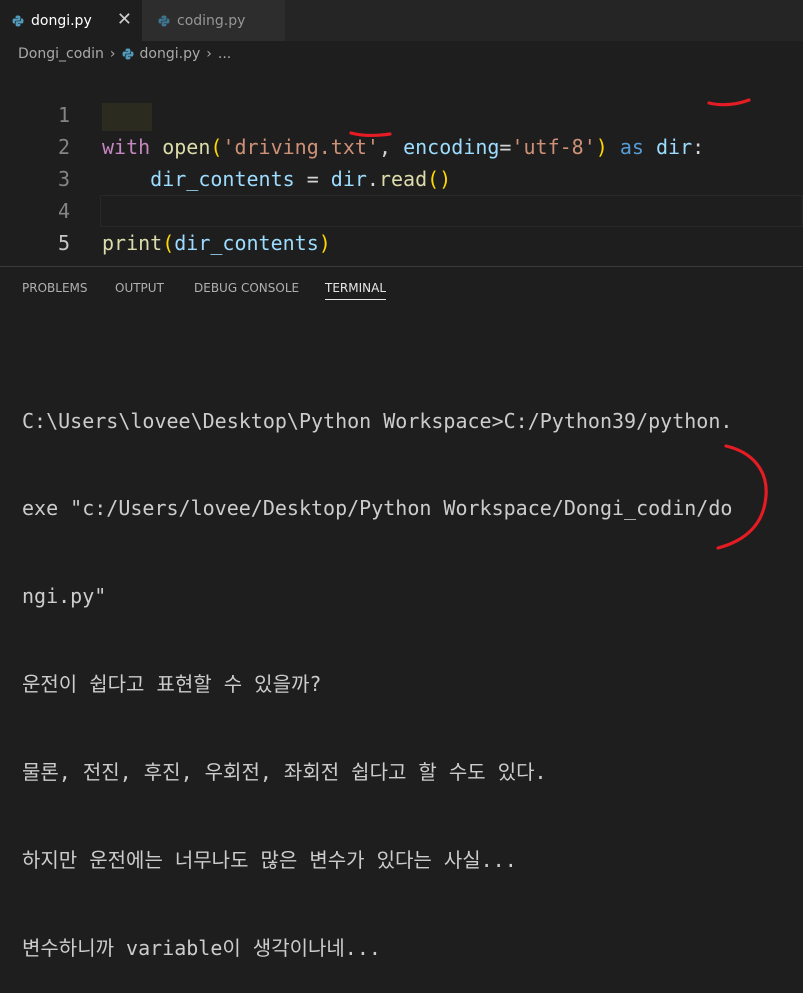  Describe the element at coordinates (246, 243) in the screenshot. I see `code-token: dir_contents` at that location.